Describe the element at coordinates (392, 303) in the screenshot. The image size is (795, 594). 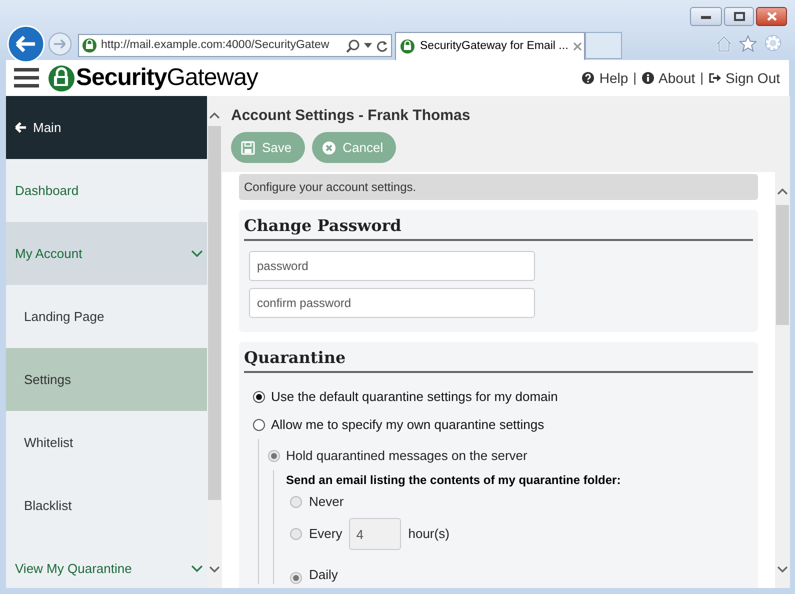
I see `password-field: confirm password` at that location.